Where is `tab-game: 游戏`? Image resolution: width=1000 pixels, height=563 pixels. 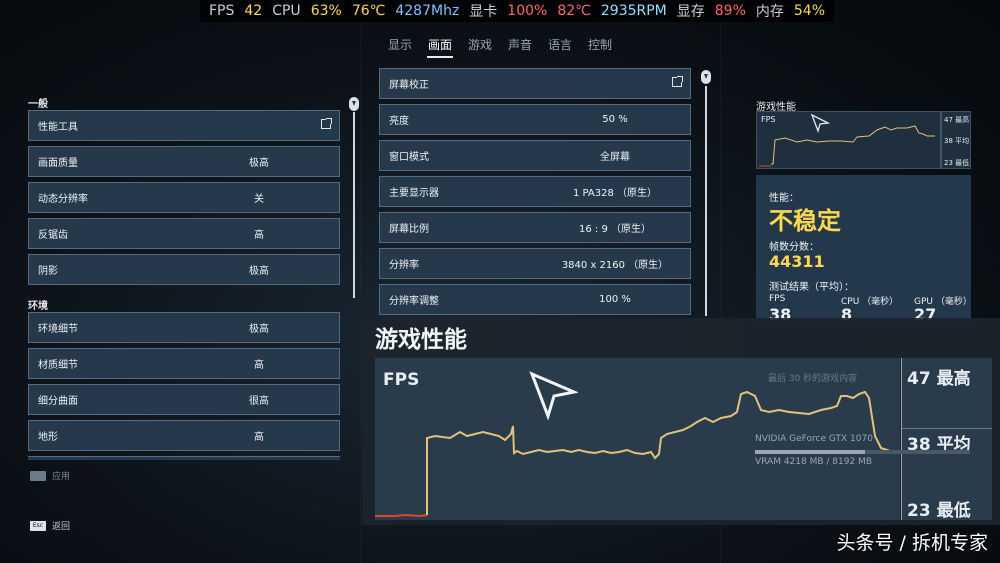 tab-game: 游戏 is located at coordinates (480, 47).